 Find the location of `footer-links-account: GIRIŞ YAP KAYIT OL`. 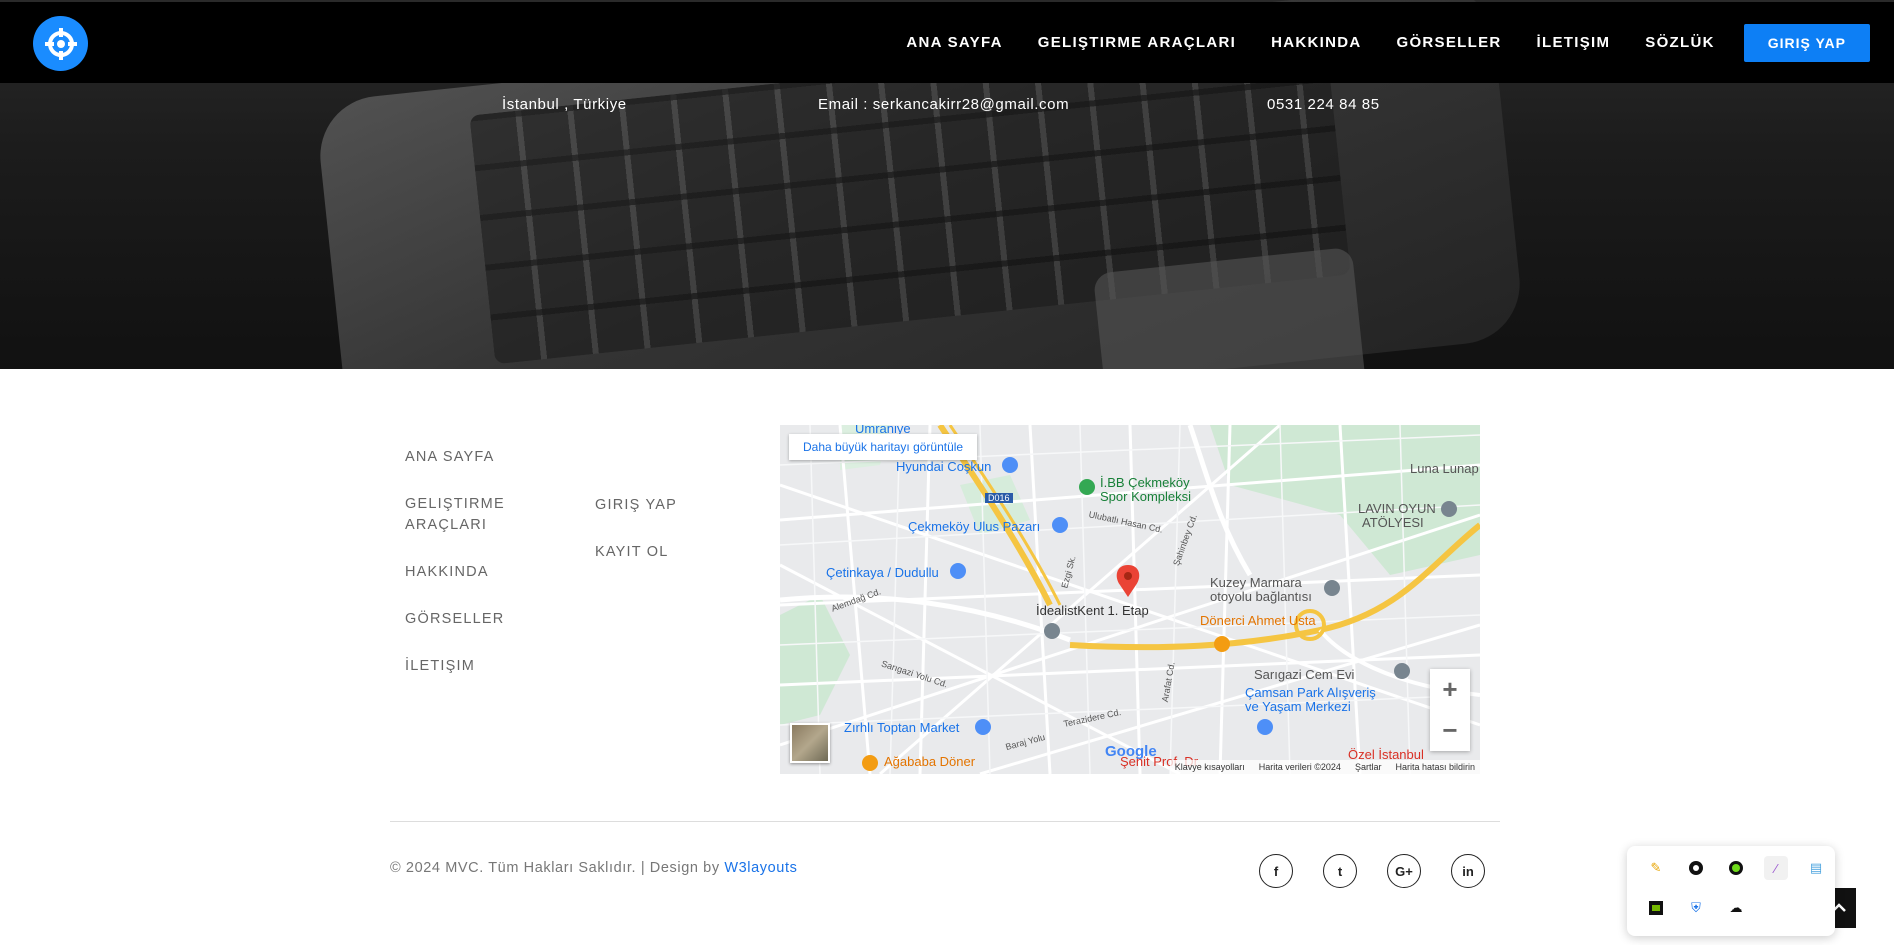

footer-links-account: GIRIŞ YAP KAYIT OL is located at coordinates (650, 542).